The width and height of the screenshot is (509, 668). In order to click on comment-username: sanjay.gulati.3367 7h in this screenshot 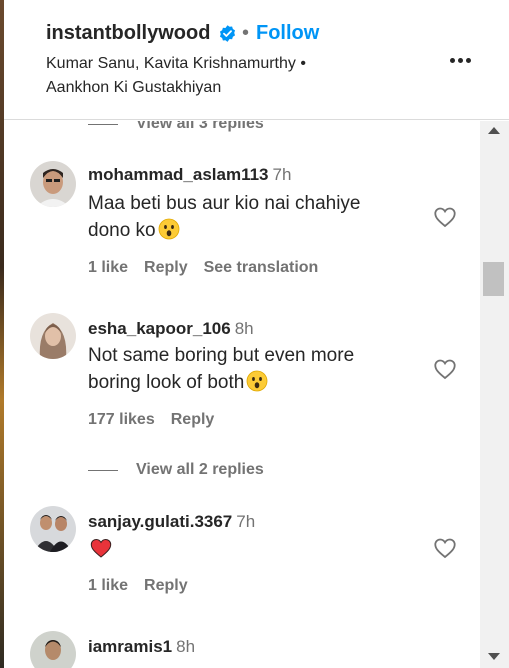, I will do `click(171, 522)`.